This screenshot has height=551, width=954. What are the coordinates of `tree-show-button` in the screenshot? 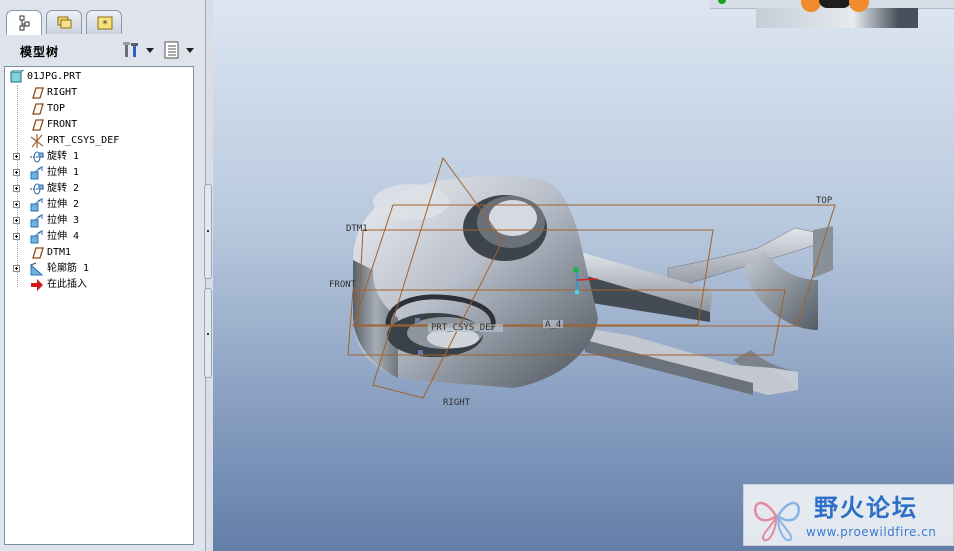 It's located at (179, 50).